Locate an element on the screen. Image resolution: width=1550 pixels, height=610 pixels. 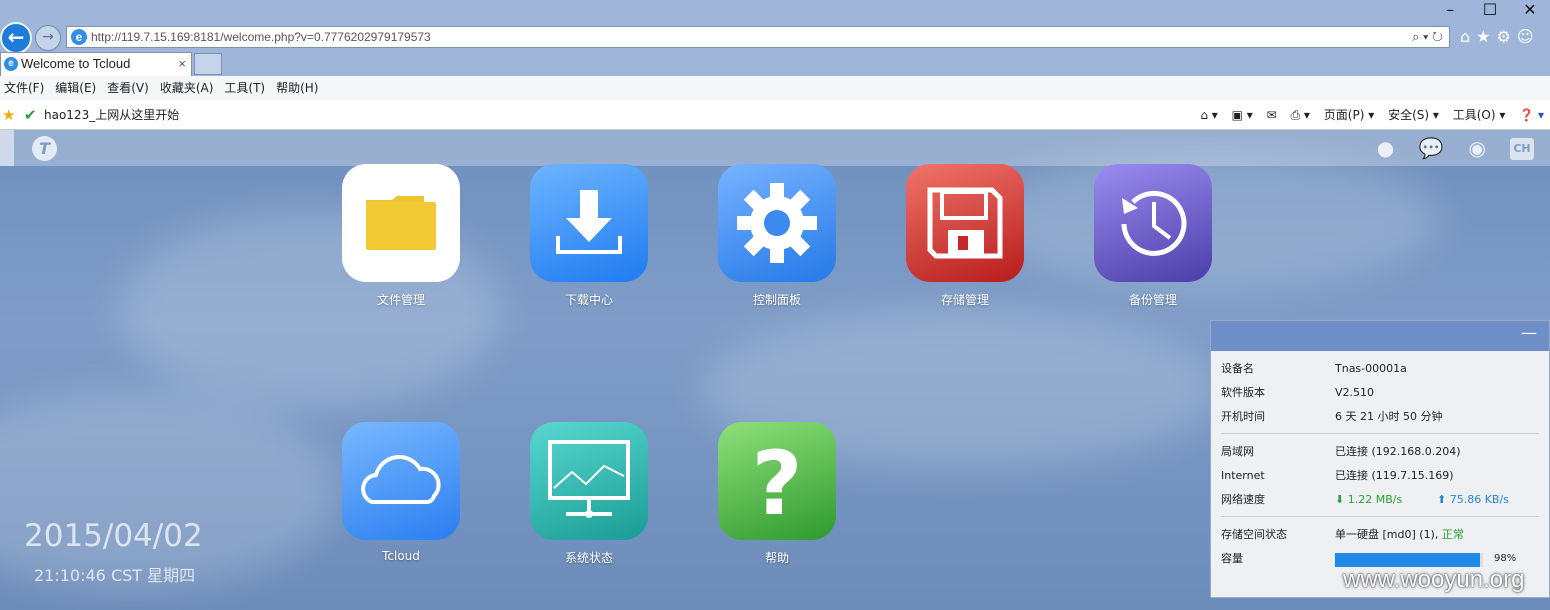
question-mark-icon: ? is located at coordinates (776, 483).